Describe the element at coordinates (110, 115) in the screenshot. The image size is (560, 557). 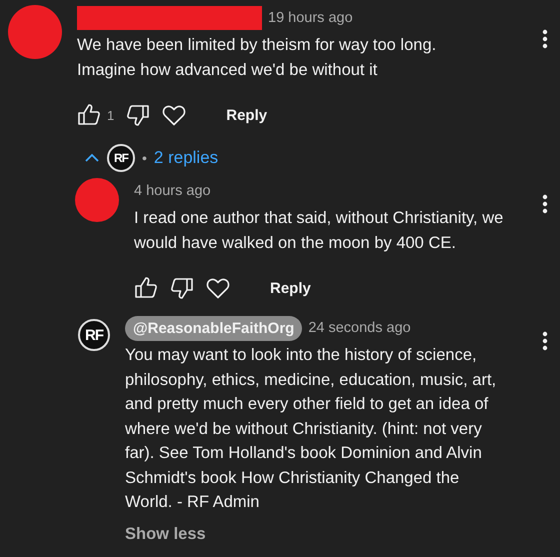
I see `like-count: 1` at that location.